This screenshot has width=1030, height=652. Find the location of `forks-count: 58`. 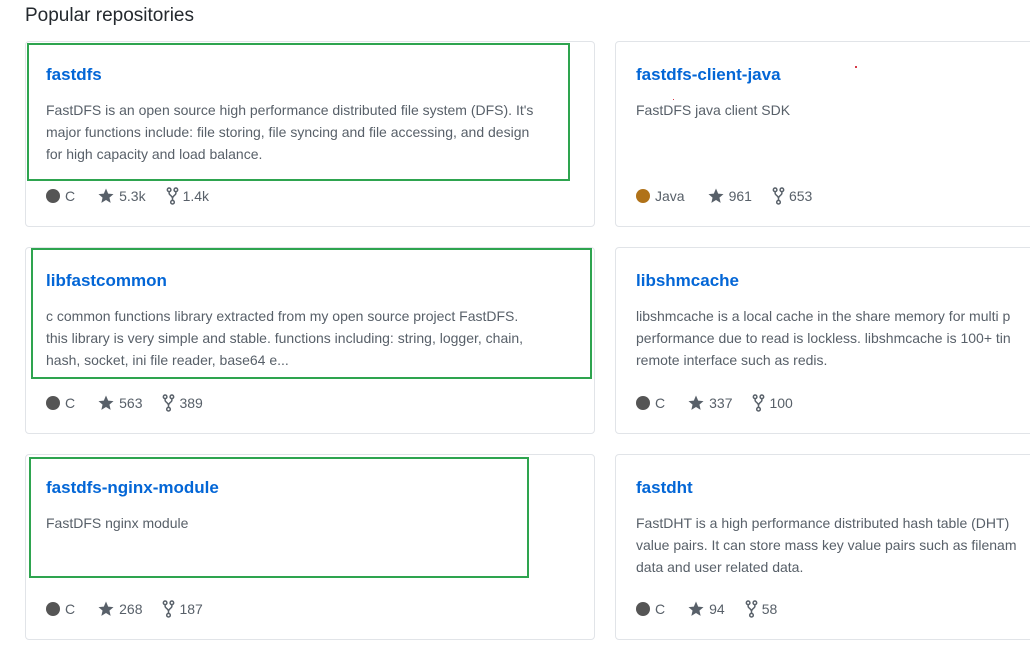

forks-count: 58 is located at coordinates (769, 609).